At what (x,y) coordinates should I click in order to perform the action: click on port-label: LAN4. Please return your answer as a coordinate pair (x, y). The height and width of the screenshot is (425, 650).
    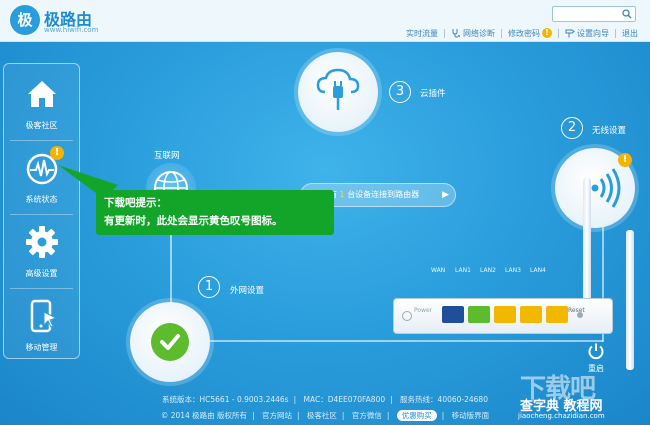
    Looking at the image, I should click on (538, 270).